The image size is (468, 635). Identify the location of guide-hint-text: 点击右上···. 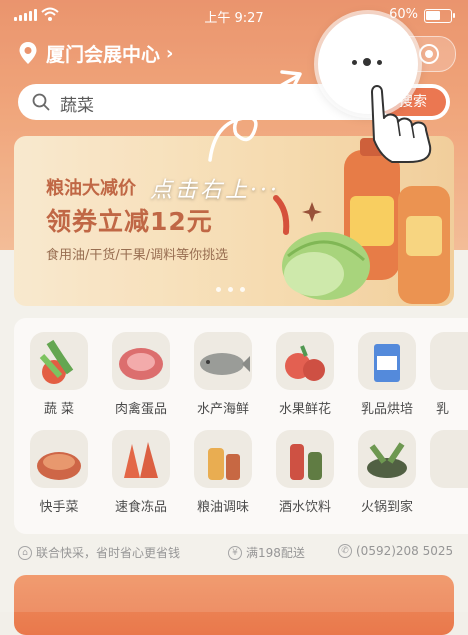
(215, 190).